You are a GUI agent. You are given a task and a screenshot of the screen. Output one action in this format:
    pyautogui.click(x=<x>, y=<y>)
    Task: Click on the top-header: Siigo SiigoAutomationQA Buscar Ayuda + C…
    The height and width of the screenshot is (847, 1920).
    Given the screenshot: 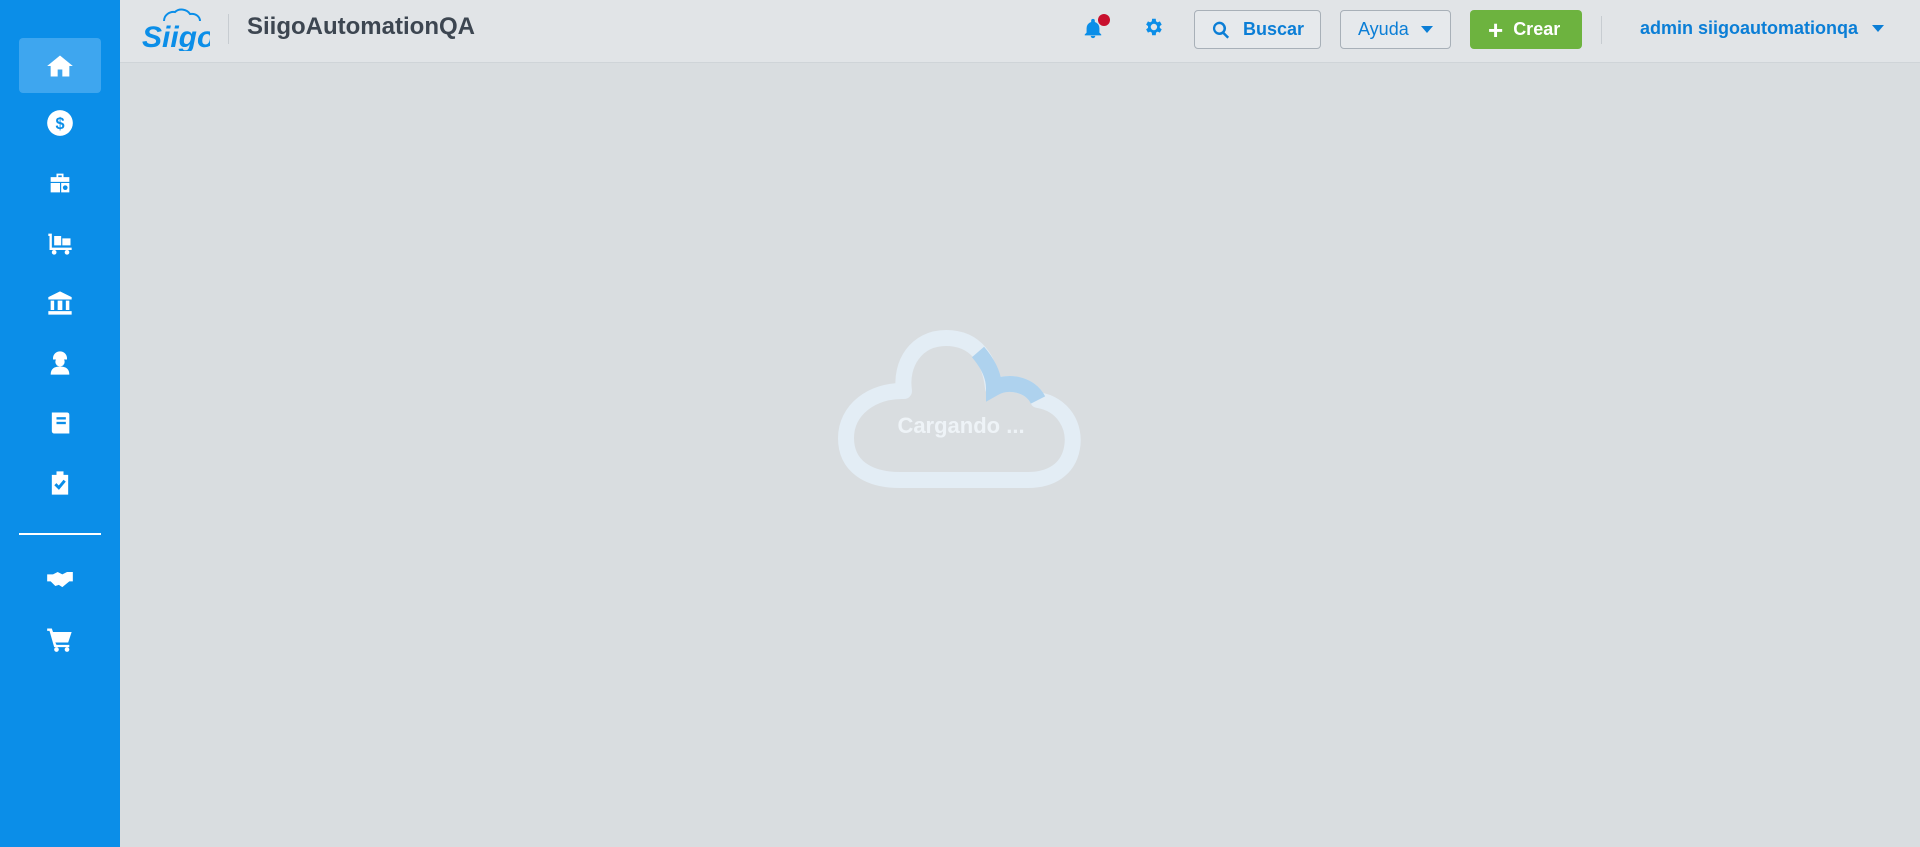 What is the action you would take?
    pyautogui.click(x=1020, y=31)
    